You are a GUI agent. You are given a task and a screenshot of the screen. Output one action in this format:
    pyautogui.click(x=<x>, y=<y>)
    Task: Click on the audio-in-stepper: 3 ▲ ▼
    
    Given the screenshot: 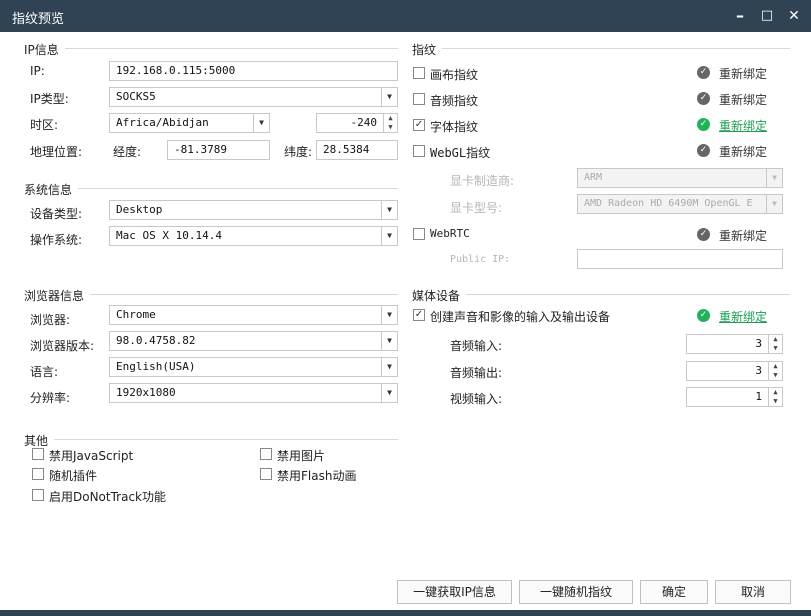 What is the action you would take?
    pyautogui.click(x=734, y=344)
    